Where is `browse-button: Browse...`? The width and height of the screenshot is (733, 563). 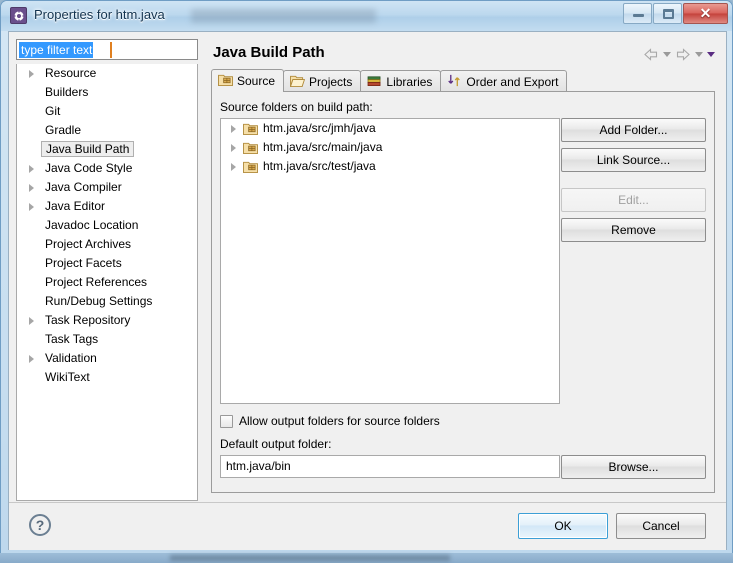
browse-button: Browse... is located at coordinates (633, 467).